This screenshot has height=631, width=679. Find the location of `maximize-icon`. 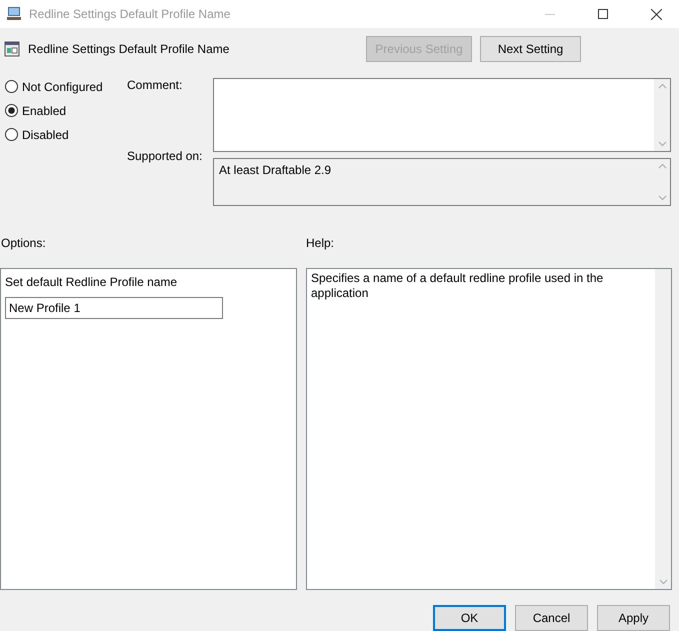

maximize-icon is located at coordinates (603, 14).